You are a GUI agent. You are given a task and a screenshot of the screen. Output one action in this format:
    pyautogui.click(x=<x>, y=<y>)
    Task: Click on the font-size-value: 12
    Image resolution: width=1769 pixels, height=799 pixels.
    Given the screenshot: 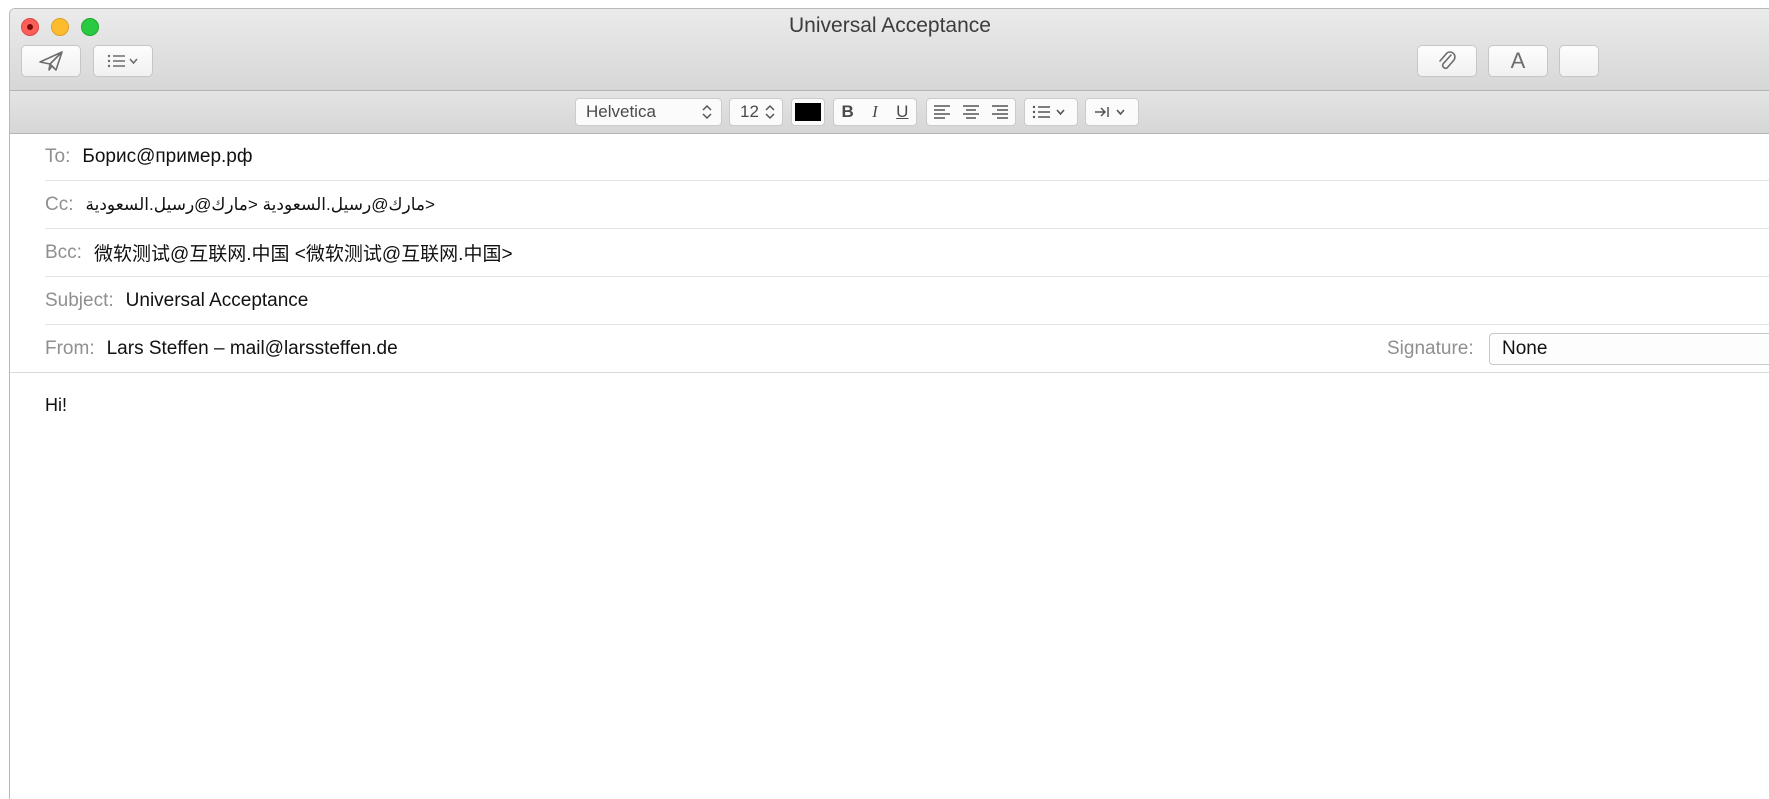 What is the action you would take?
    pyautogui.click(x=749, y=111)
    